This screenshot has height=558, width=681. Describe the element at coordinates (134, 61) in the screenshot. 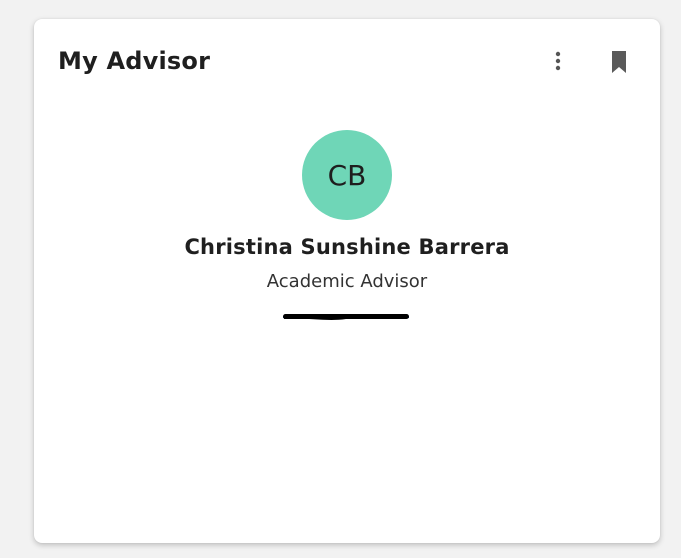

I see `card-title: My Advisor` at that location.